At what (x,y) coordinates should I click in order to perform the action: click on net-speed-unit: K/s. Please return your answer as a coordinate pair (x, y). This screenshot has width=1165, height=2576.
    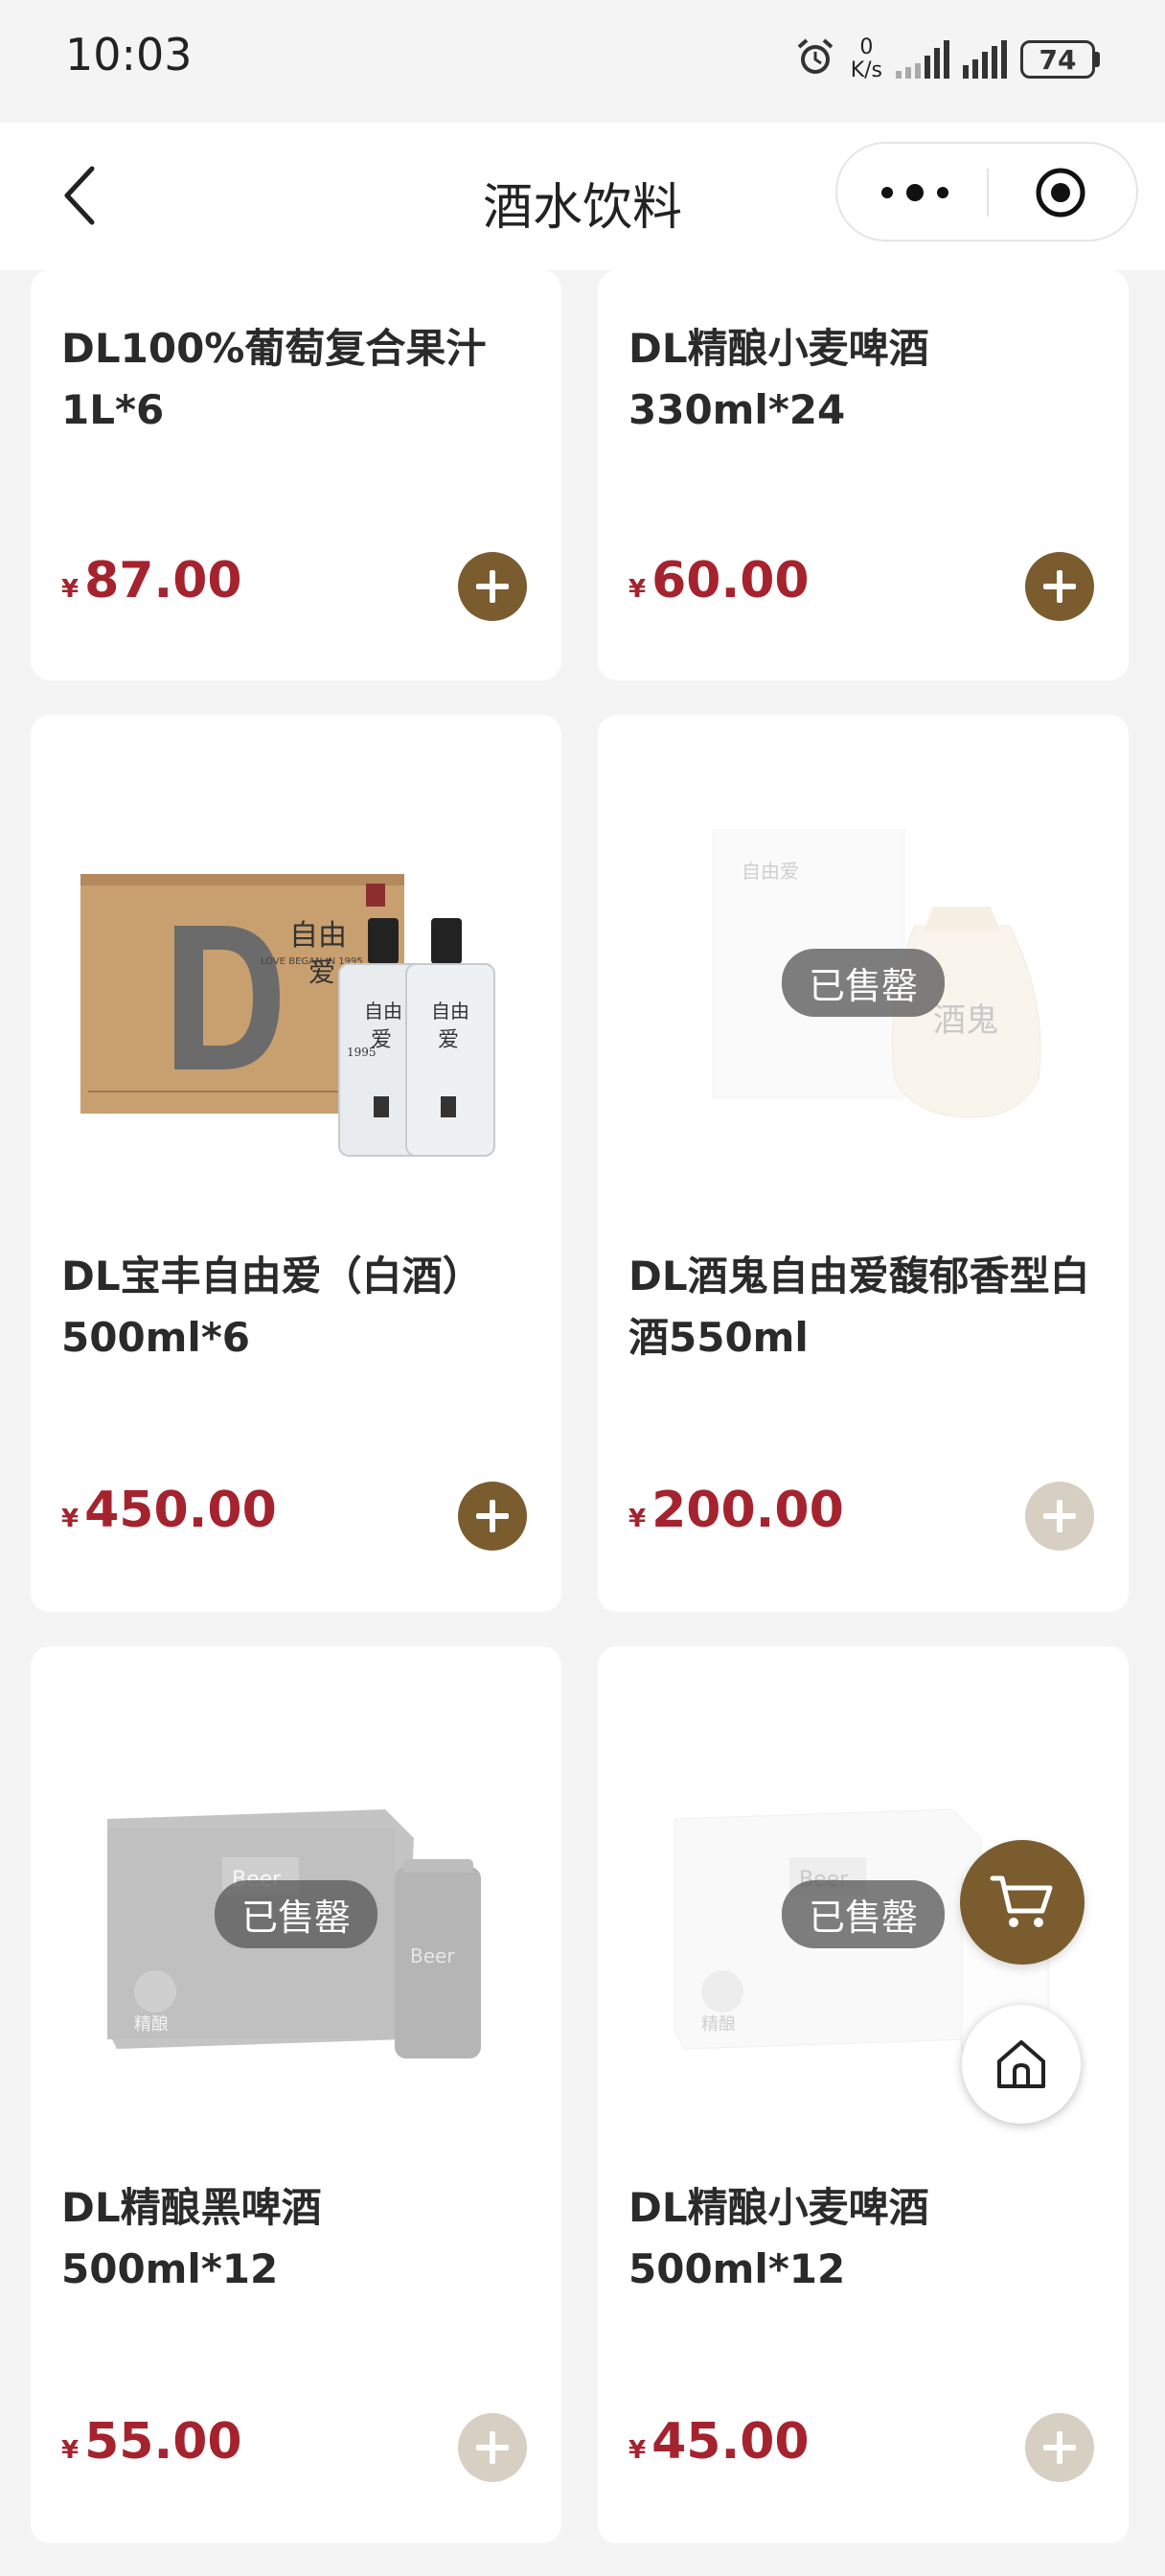
    Looking at the image, I should click on (866, 70).